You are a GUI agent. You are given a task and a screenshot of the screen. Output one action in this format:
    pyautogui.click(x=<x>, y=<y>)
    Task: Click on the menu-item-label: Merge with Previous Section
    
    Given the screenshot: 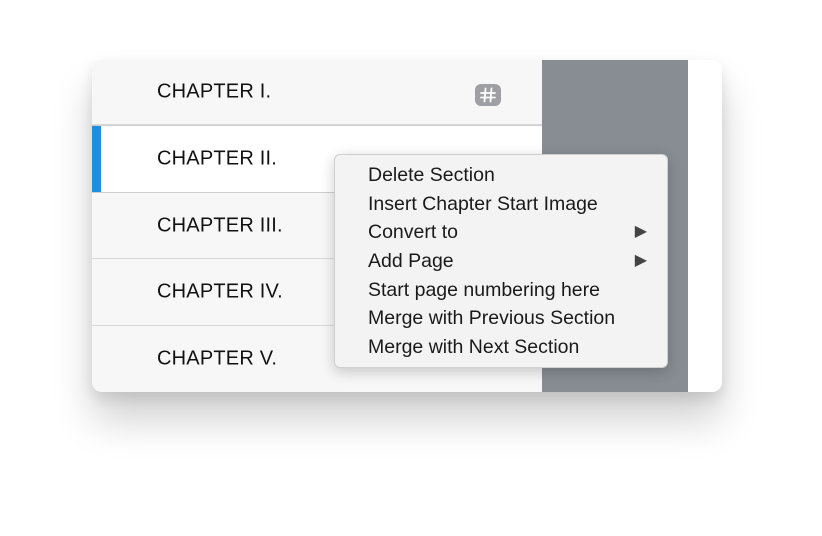 What is the action you would take?
    pyautogui.click(x=492, y=318)
    